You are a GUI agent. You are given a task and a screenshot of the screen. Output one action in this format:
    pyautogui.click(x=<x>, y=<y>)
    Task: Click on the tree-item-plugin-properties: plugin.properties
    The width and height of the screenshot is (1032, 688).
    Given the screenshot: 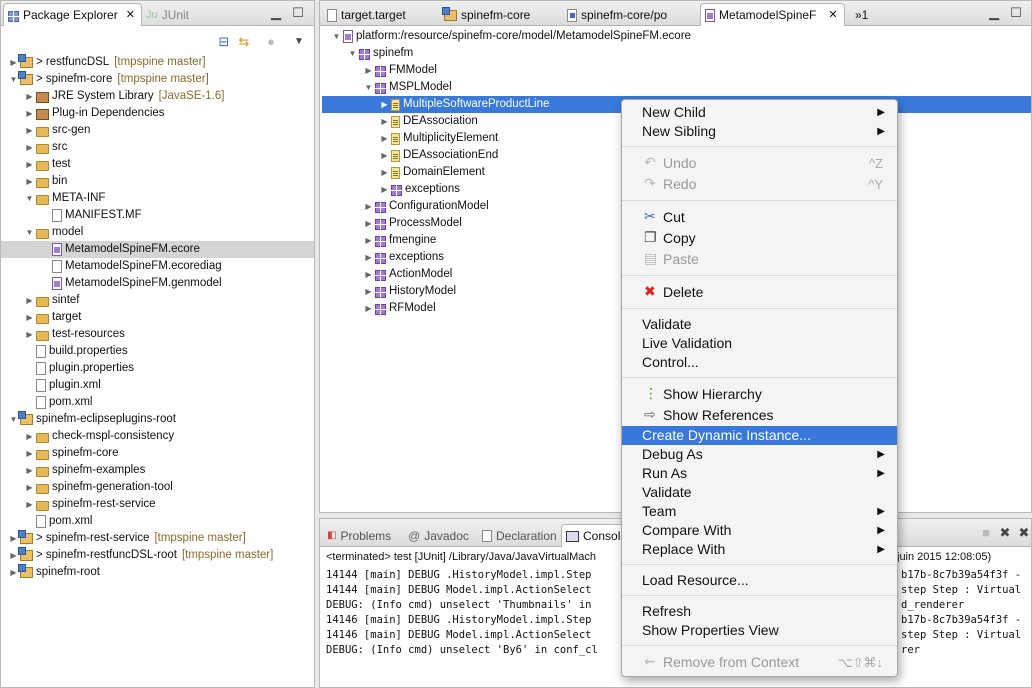 What is the action you would take?
    pyautogui.click(x=157, y=368)
    